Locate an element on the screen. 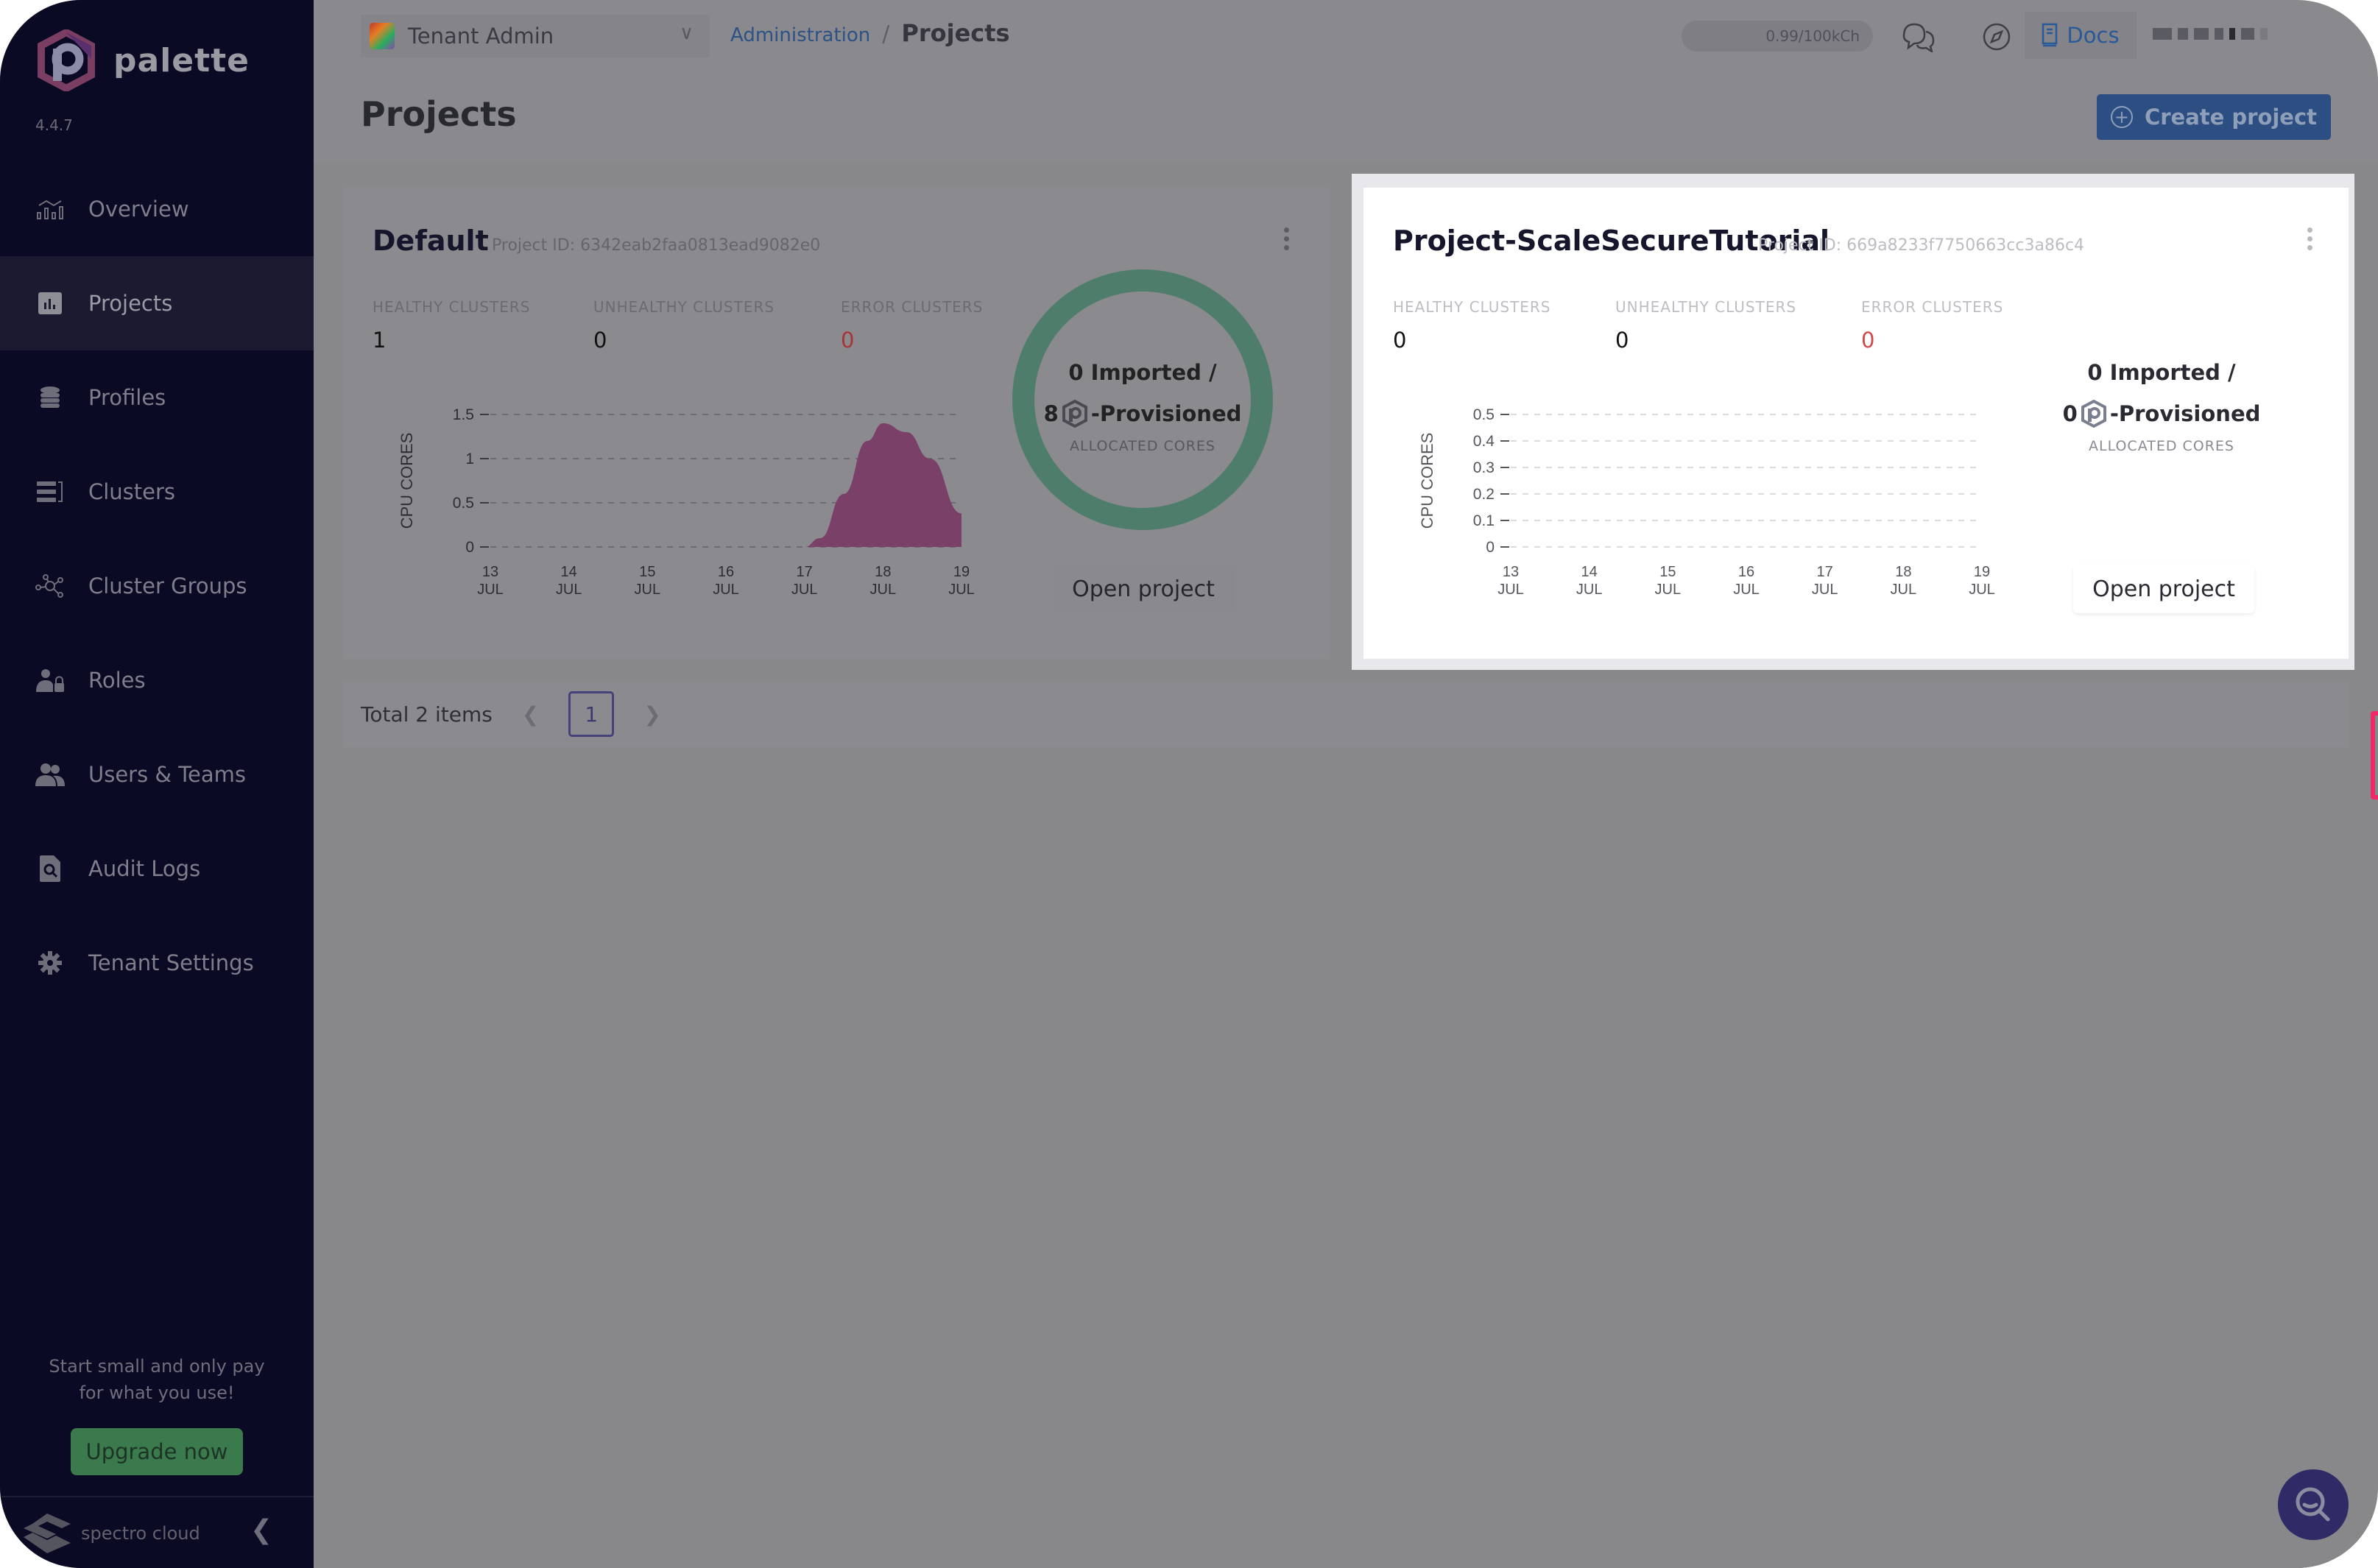 The image size is (2378, 1568). y-tick-label: 0.3 is located at coordinates (1484, 467).